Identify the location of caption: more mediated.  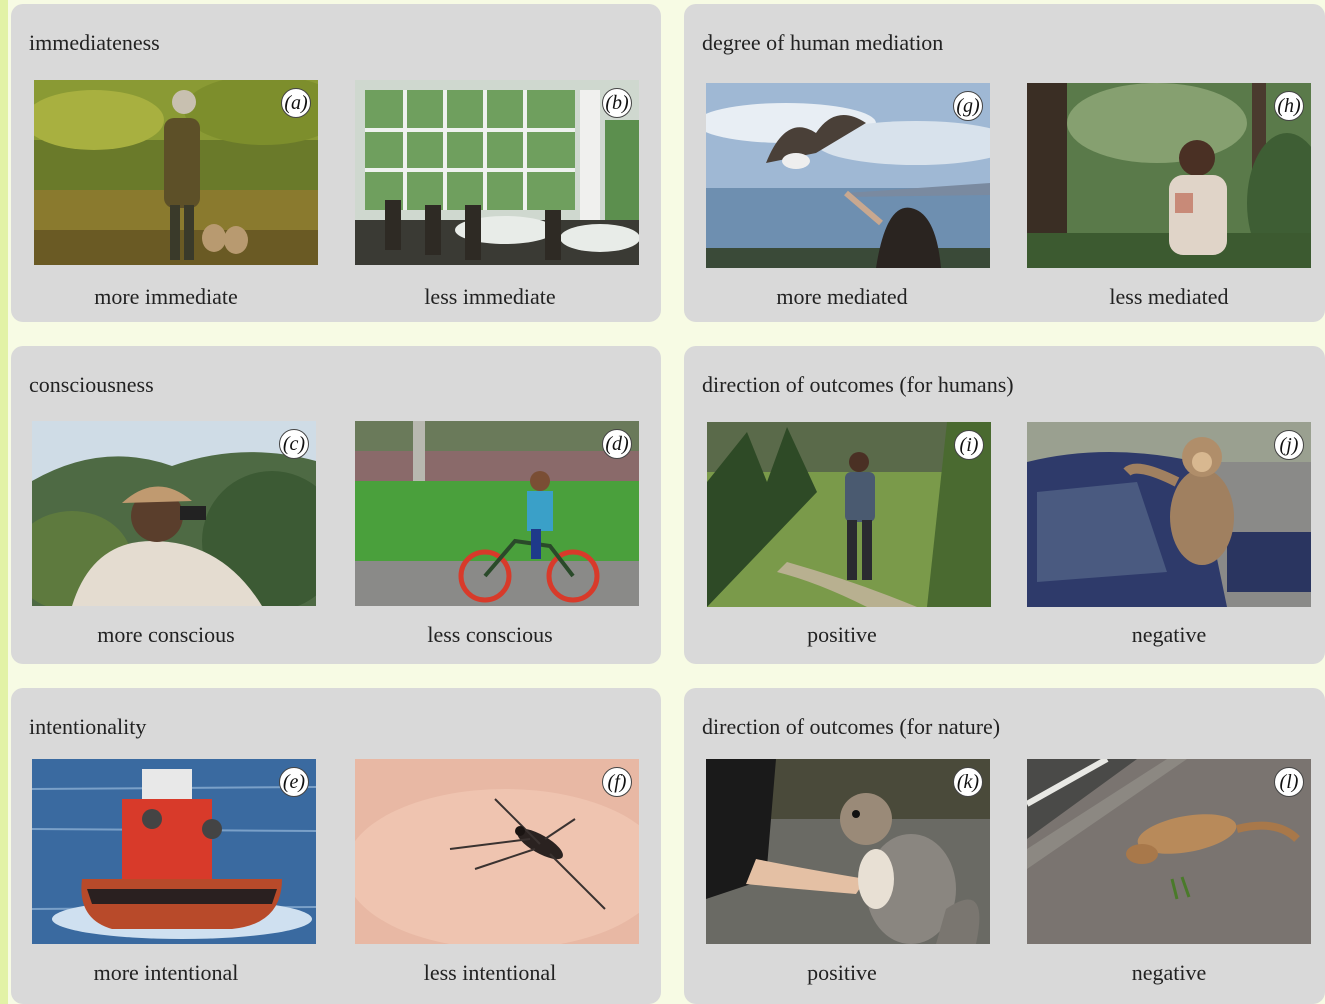
(842, 296).